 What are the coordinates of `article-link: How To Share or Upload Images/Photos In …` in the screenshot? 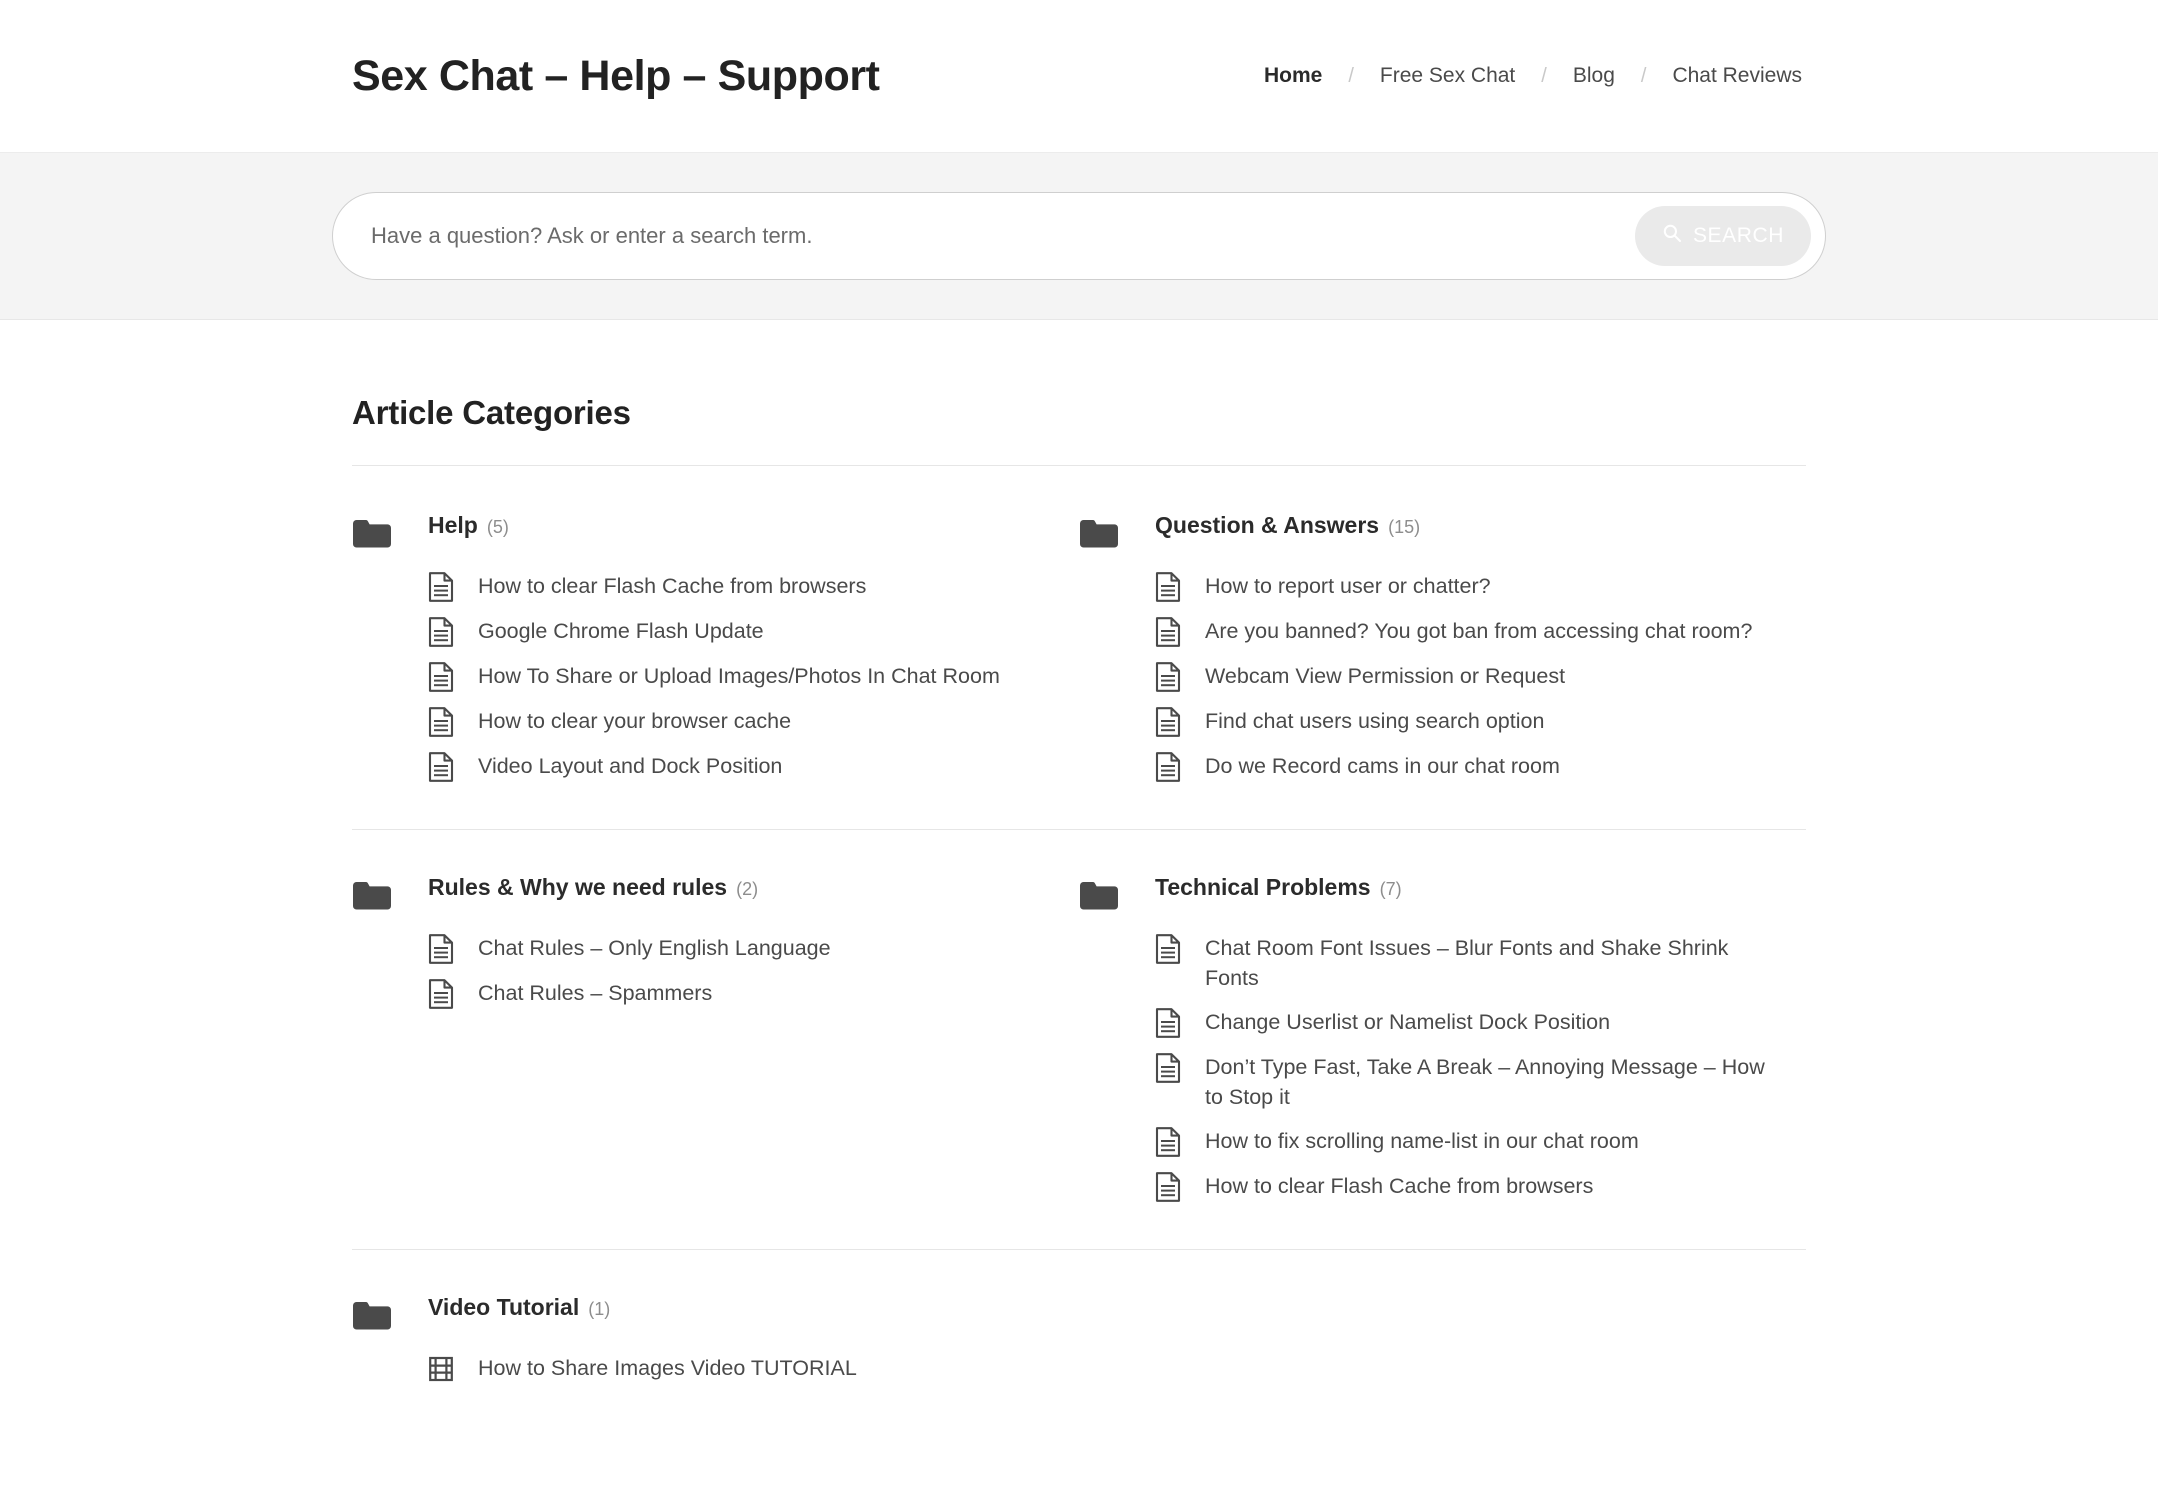 It's located at (739, 676).